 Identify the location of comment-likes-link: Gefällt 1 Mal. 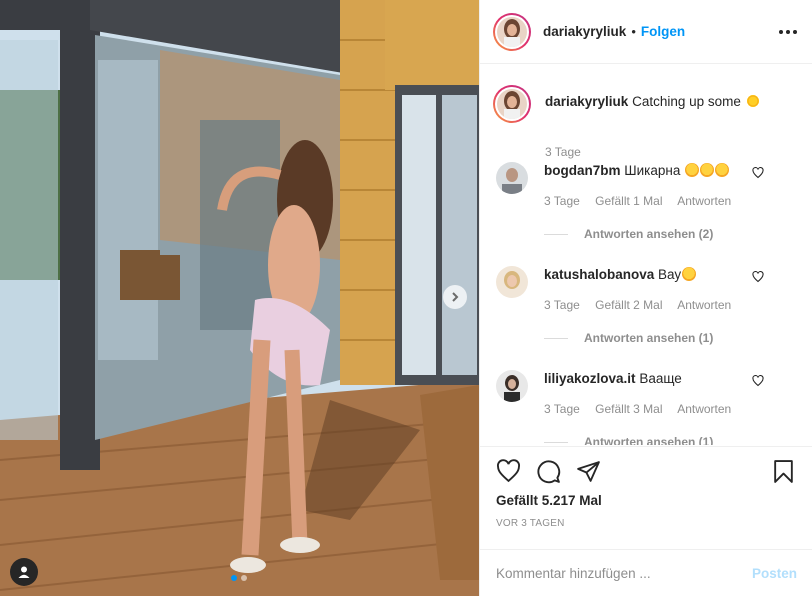
(628, 201).